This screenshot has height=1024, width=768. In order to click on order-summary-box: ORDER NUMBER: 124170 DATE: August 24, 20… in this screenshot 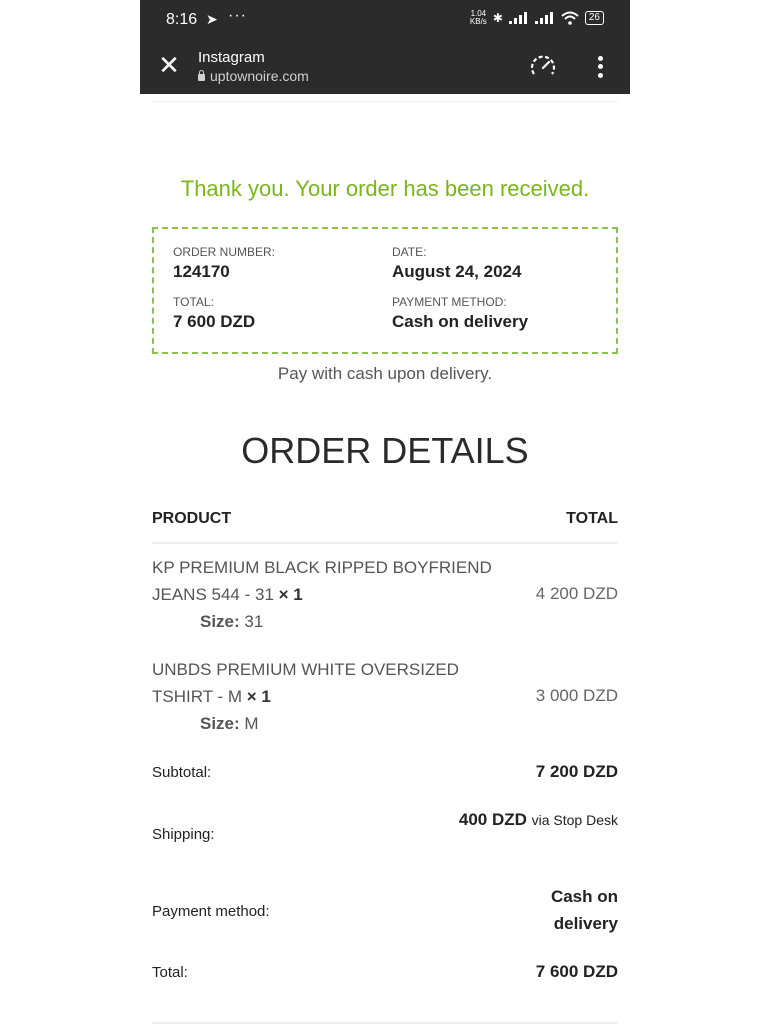, I will do `click(385, 290)`.